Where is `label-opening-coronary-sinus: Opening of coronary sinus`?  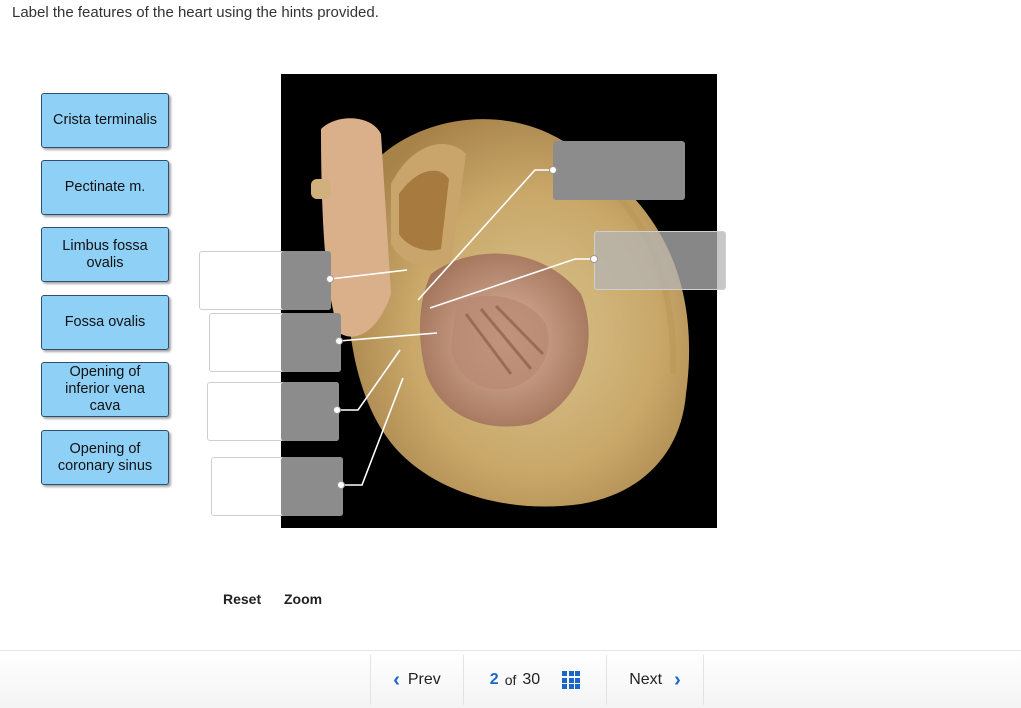
label-opening-coronary-sinus: Opening of coronary sinus is located at coordinates (105, 457).